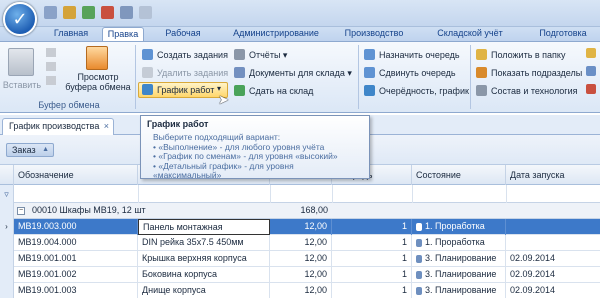 The height and width of the screenshot is (298, 600). Describe the element at coordinates (300, 211) in the screenshot. I see `group-row: − 00010 Шкафы МВ19, 12 шт 168,00` at that location.